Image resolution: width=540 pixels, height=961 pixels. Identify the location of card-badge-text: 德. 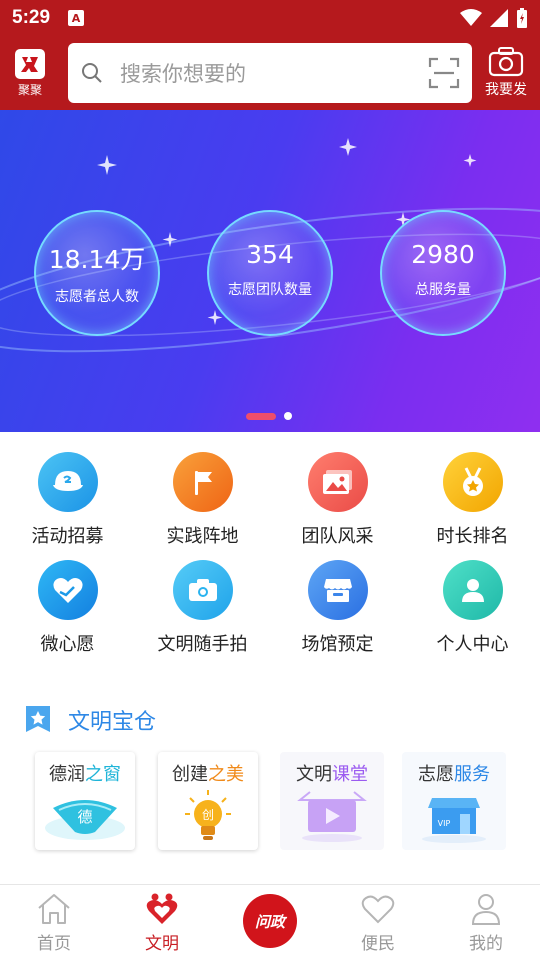
(84, 817).